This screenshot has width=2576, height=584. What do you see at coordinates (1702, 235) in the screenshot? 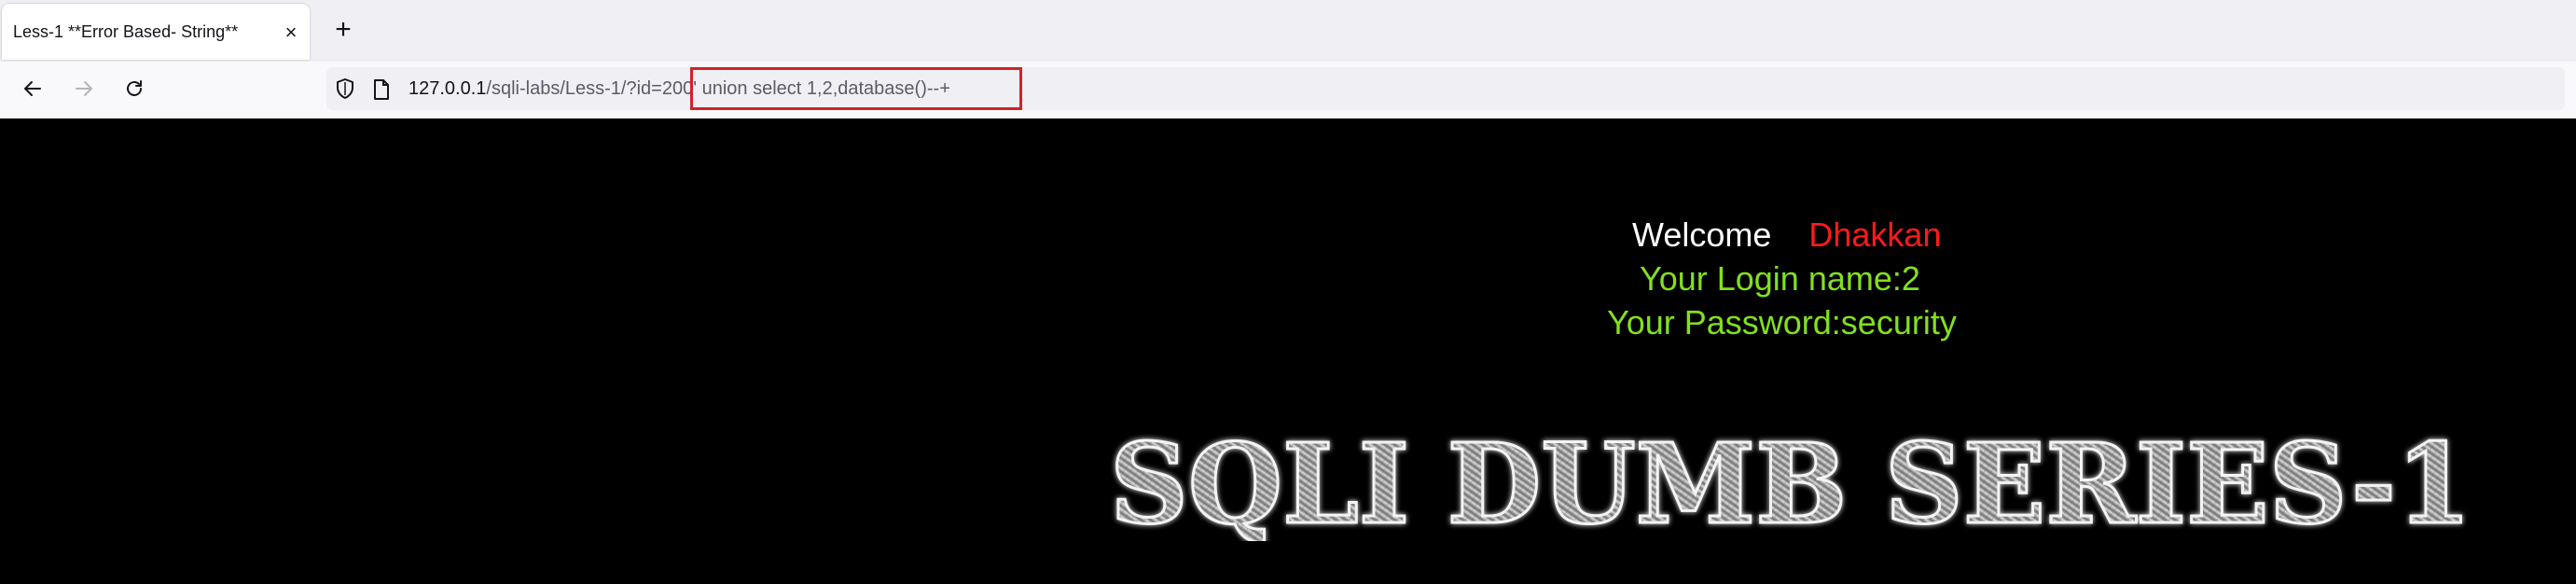
I see `welcome-text: Welcome` at bounding box center [1702, 235].